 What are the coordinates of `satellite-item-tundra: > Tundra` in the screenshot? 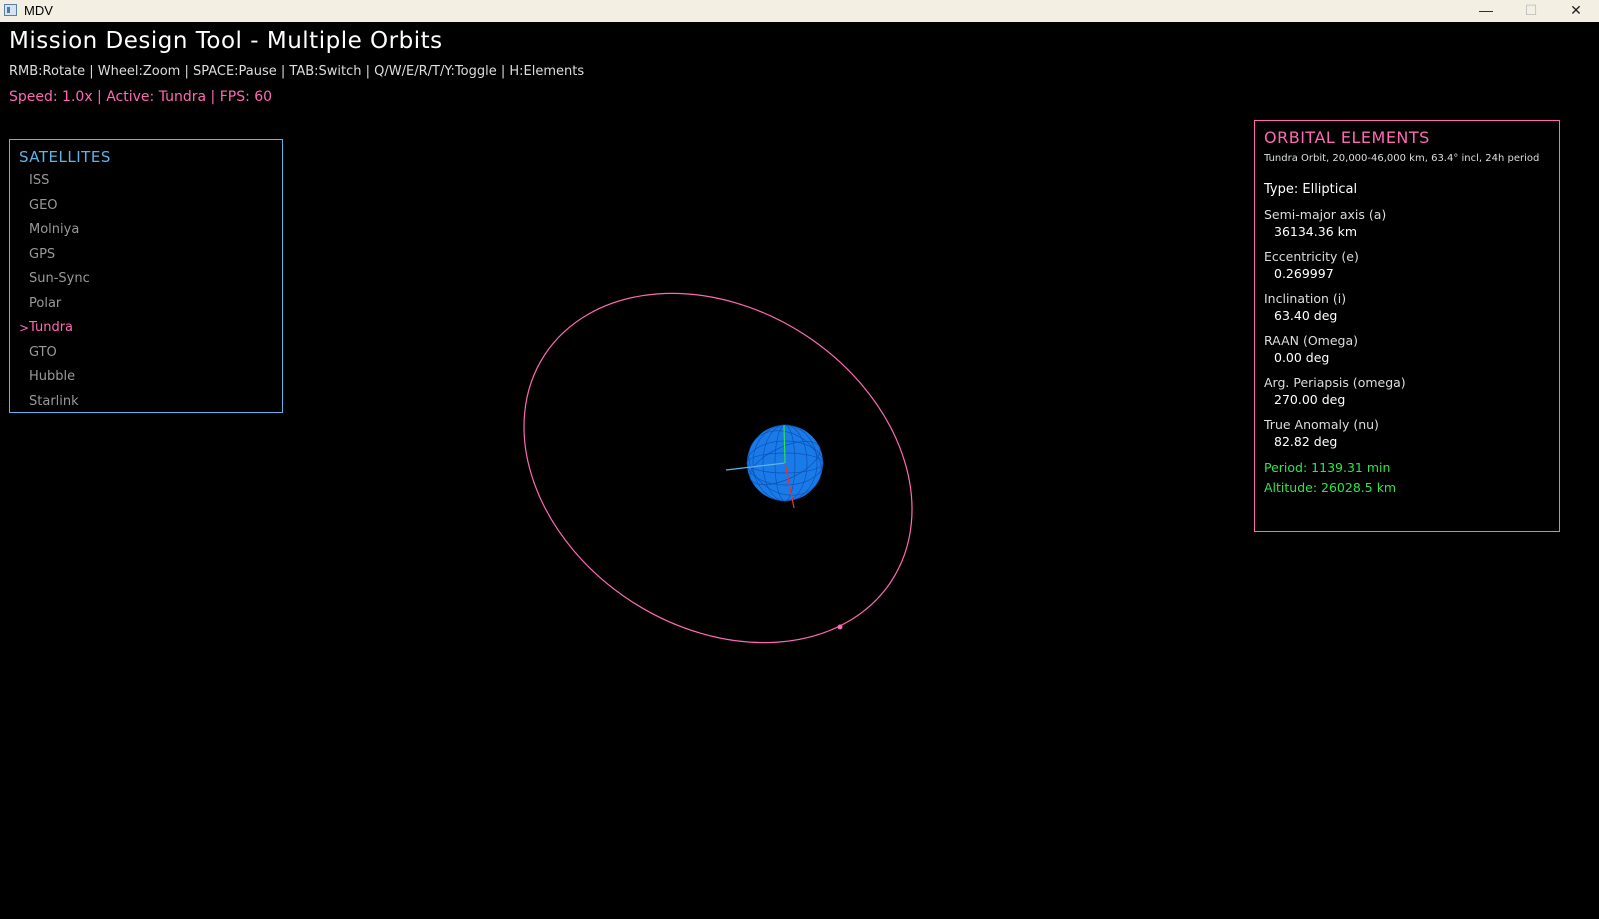 It's located at (146, 329).